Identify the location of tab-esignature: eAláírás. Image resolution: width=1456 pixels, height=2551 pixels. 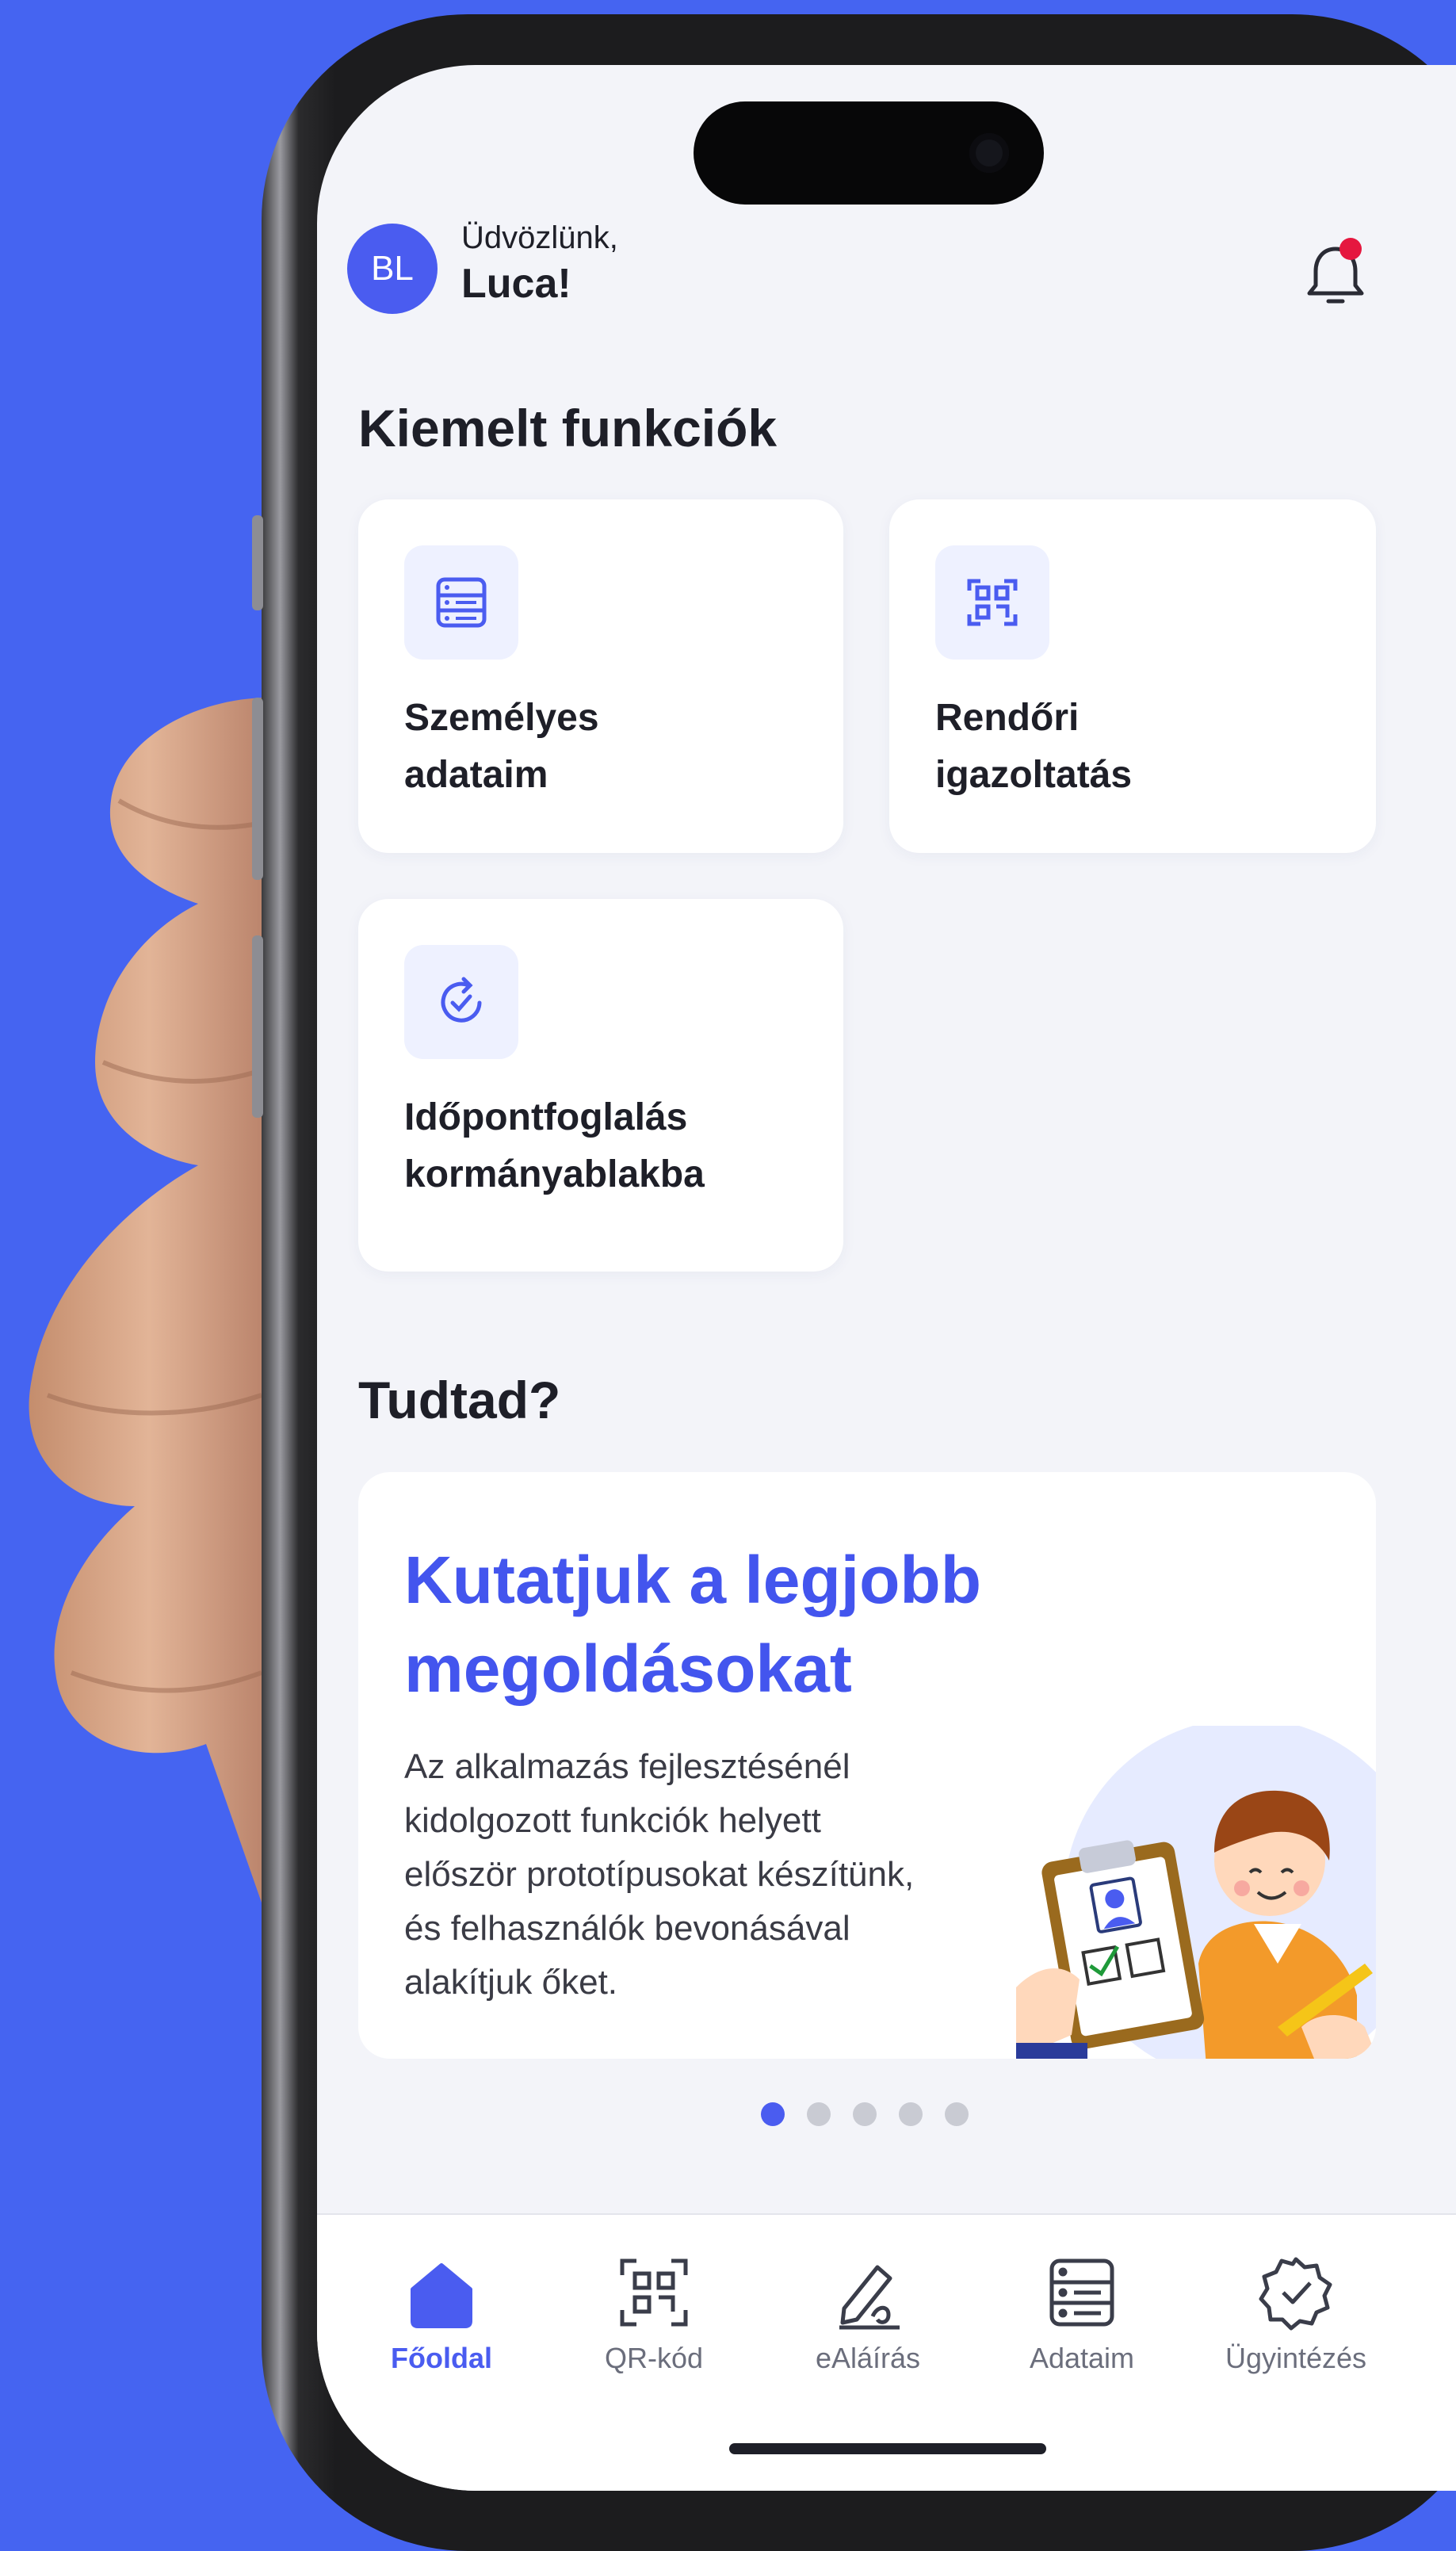
(868, 2318).